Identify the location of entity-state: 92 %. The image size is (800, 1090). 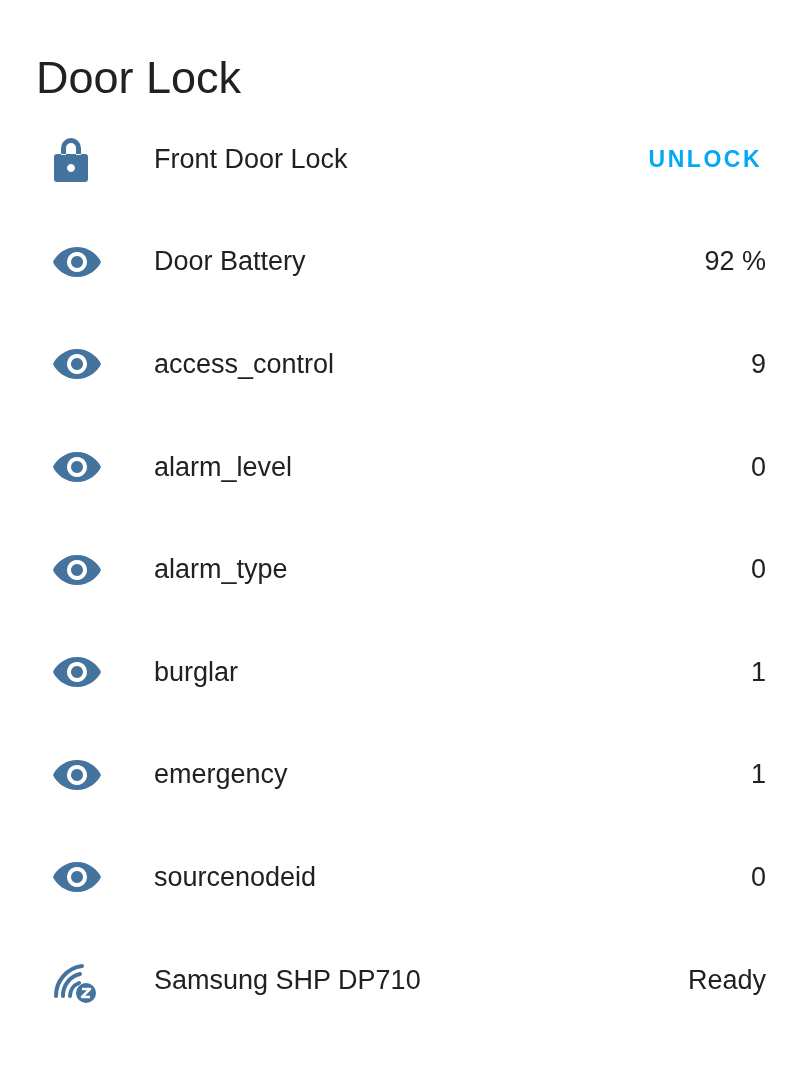
(735, 262).